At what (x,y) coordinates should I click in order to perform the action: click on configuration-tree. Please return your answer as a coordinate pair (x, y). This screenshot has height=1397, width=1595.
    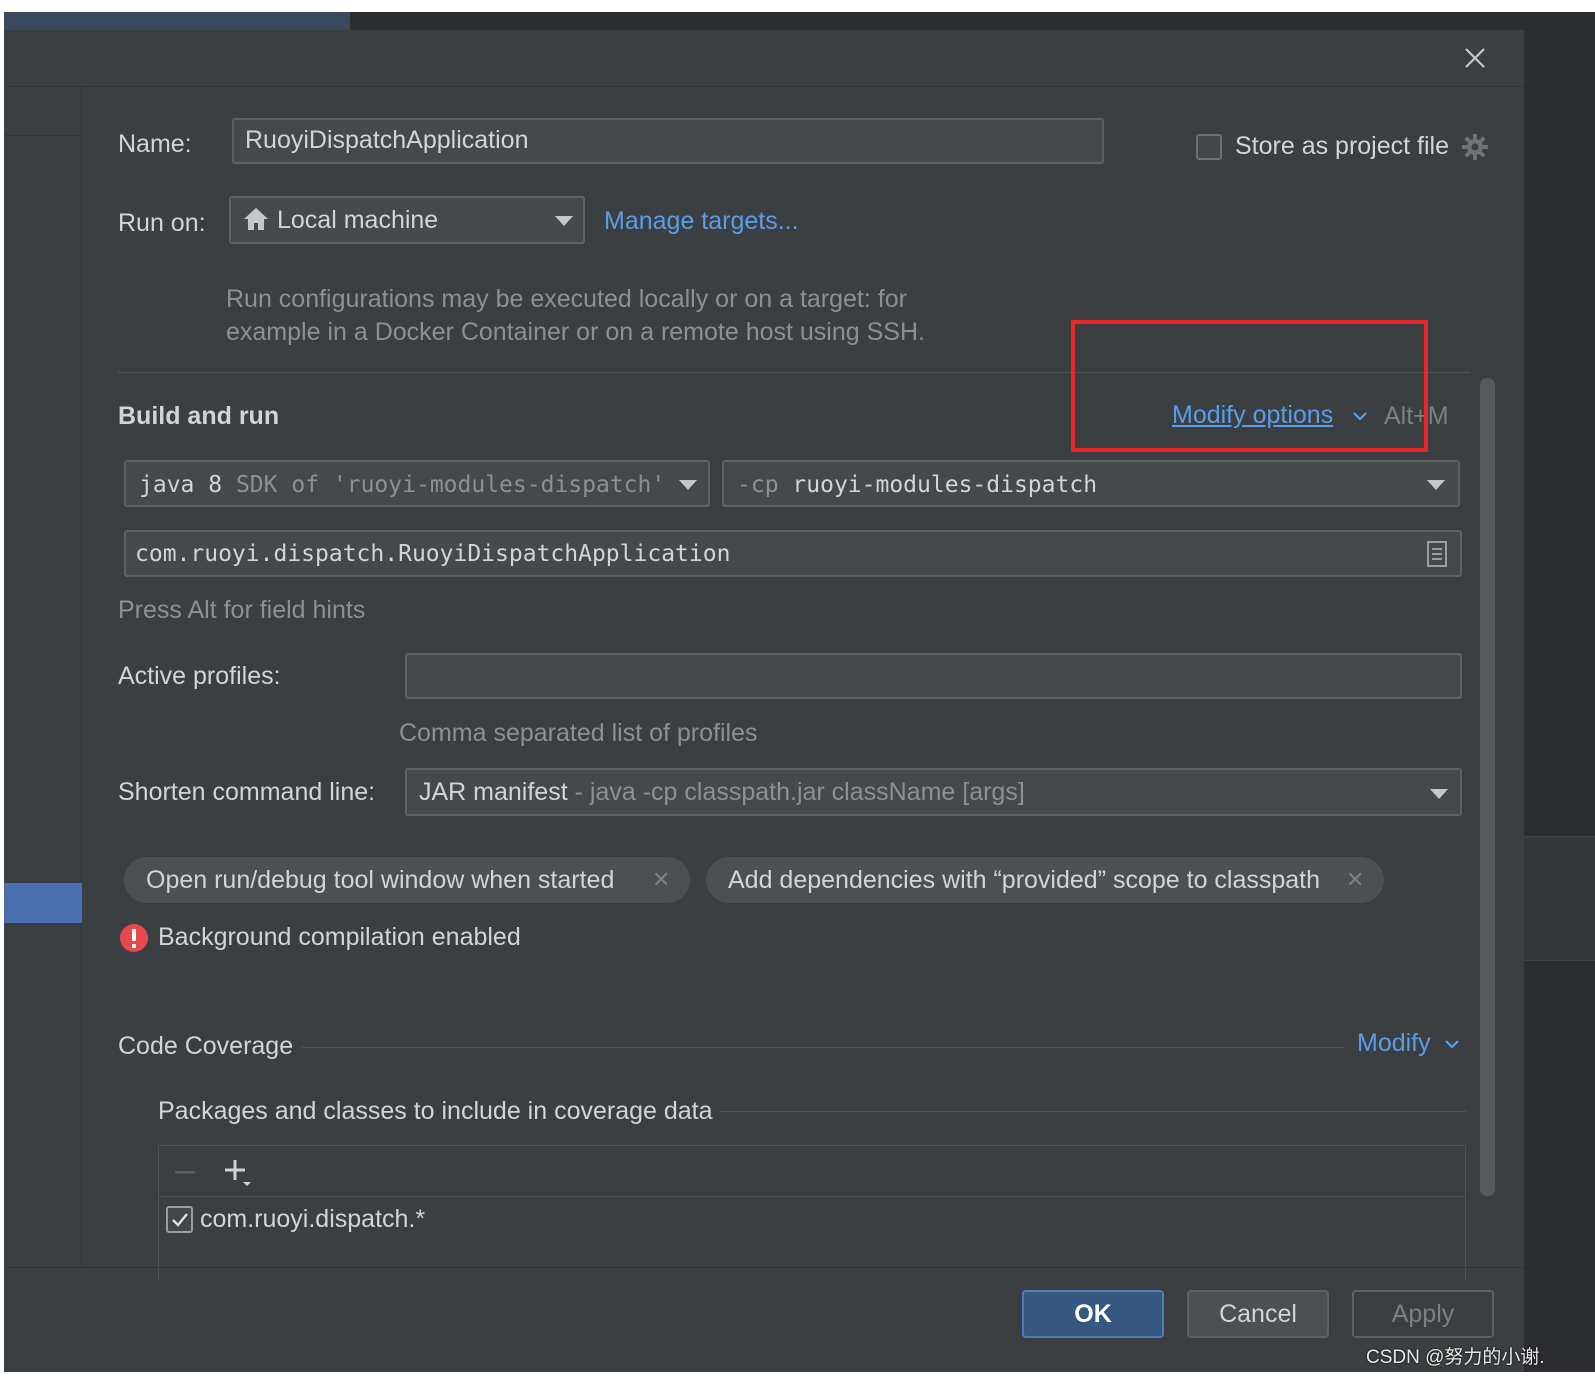
    Looking at the image, I should click on (43, 677).